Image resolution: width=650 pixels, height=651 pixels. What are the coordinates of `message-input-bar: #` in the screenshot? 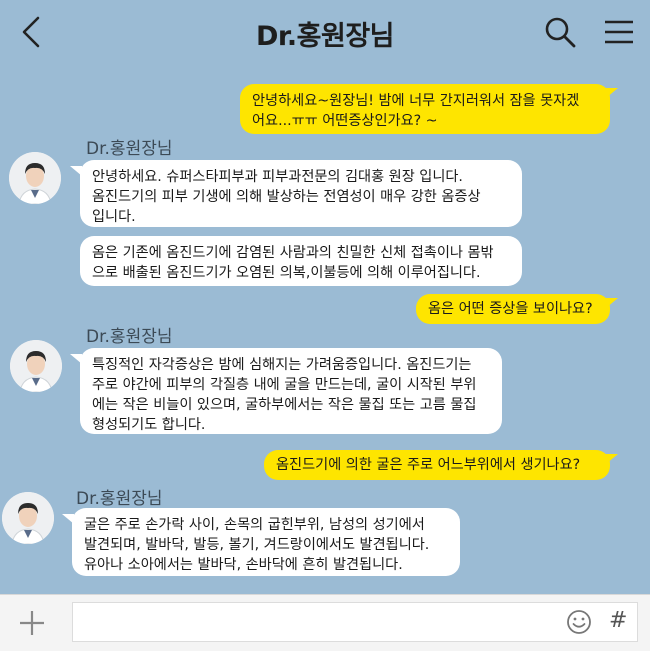 It's located at (325, 622).